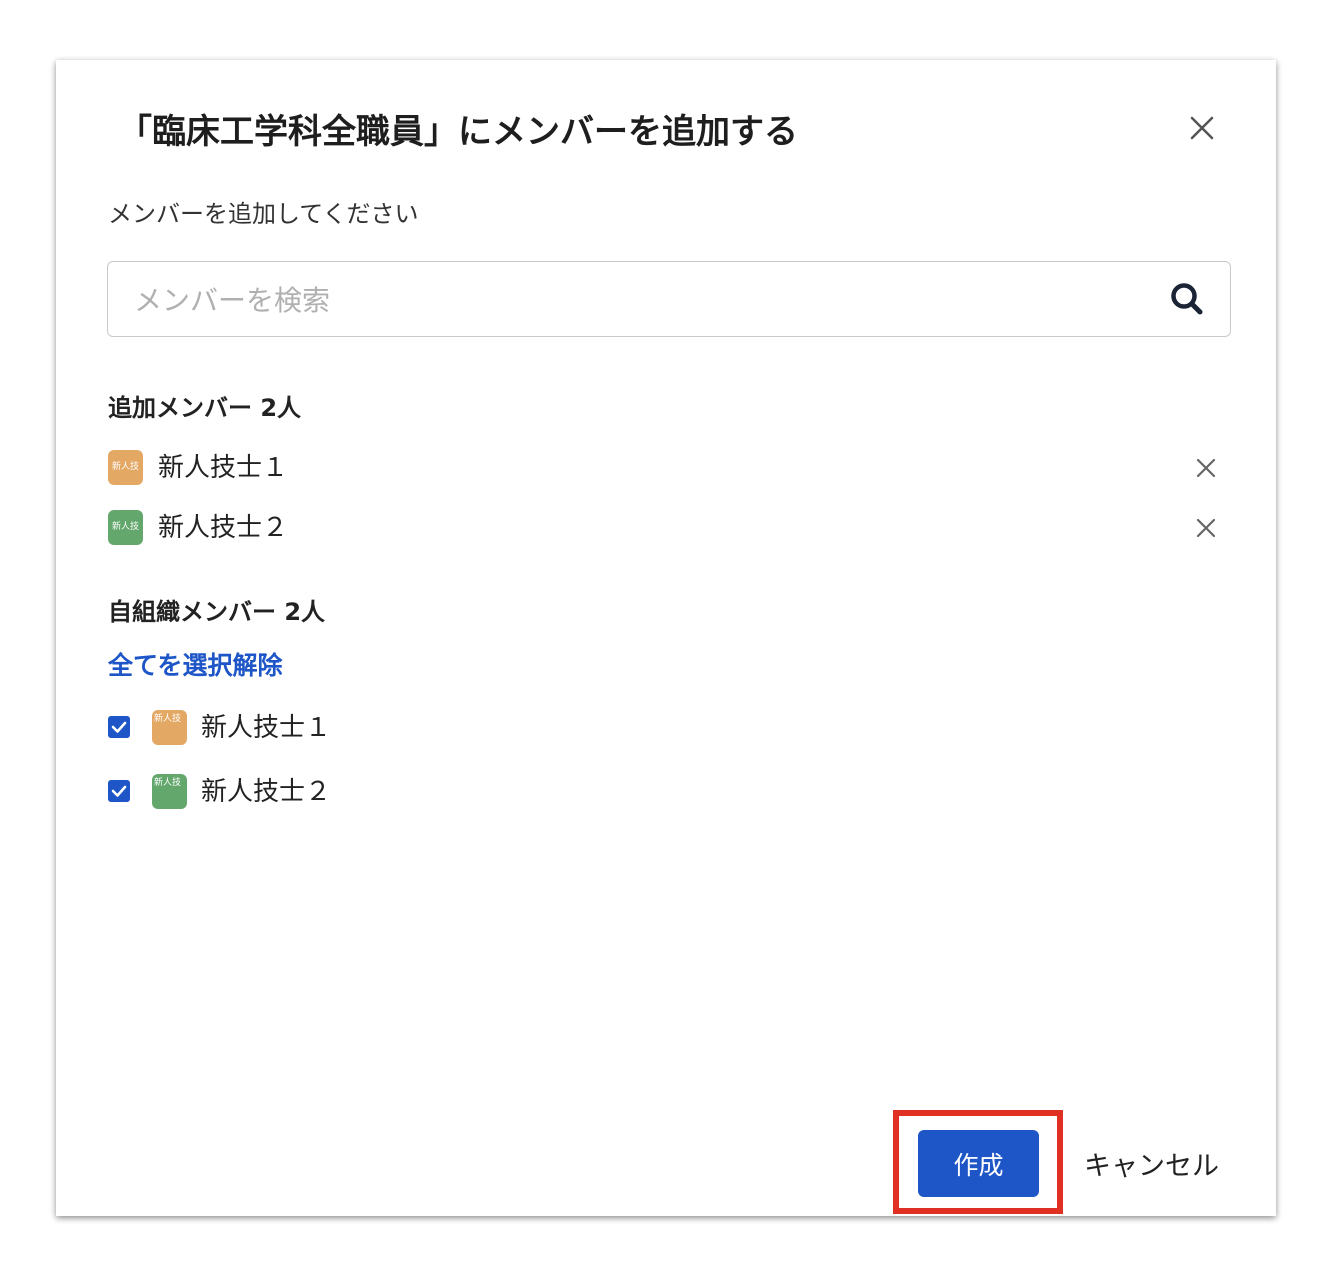 The image size is (1336, 1272). I want to click on search-box, so click(669, 299).